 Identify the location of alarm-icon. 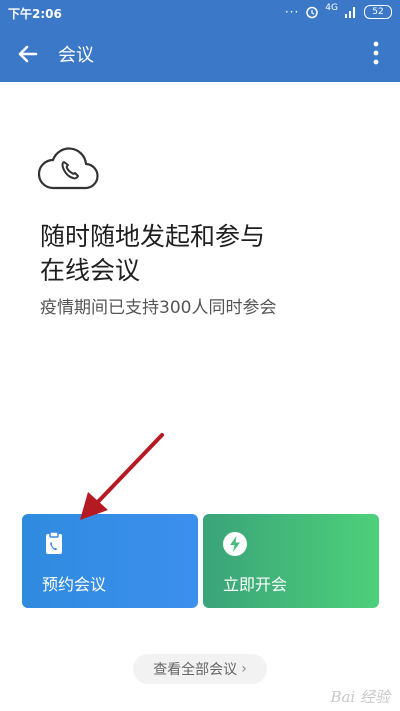
(312, 12).